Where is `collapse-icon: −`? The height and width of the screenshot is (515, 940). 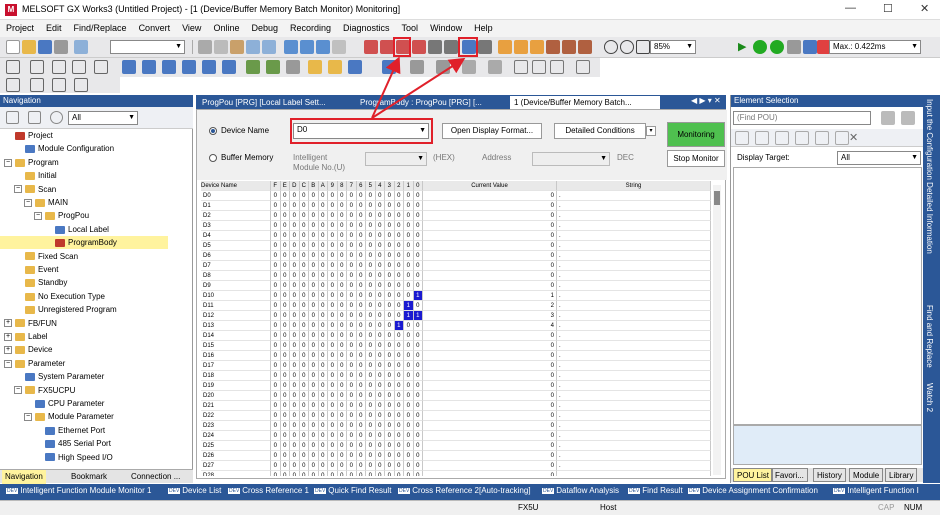 collapse-icon: − is located at coordinates (38, 216).